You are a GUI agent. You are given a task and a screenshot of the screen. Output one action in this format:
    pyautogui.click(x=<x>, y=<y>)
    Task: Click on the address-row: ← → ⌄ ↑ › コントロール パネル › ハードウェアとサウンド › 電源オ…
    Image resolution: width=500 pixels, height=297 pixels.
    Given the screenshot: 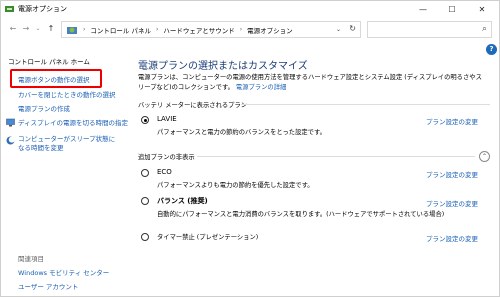 What is the action you would take?
    pyautogui.click(x=250, y=30)
    